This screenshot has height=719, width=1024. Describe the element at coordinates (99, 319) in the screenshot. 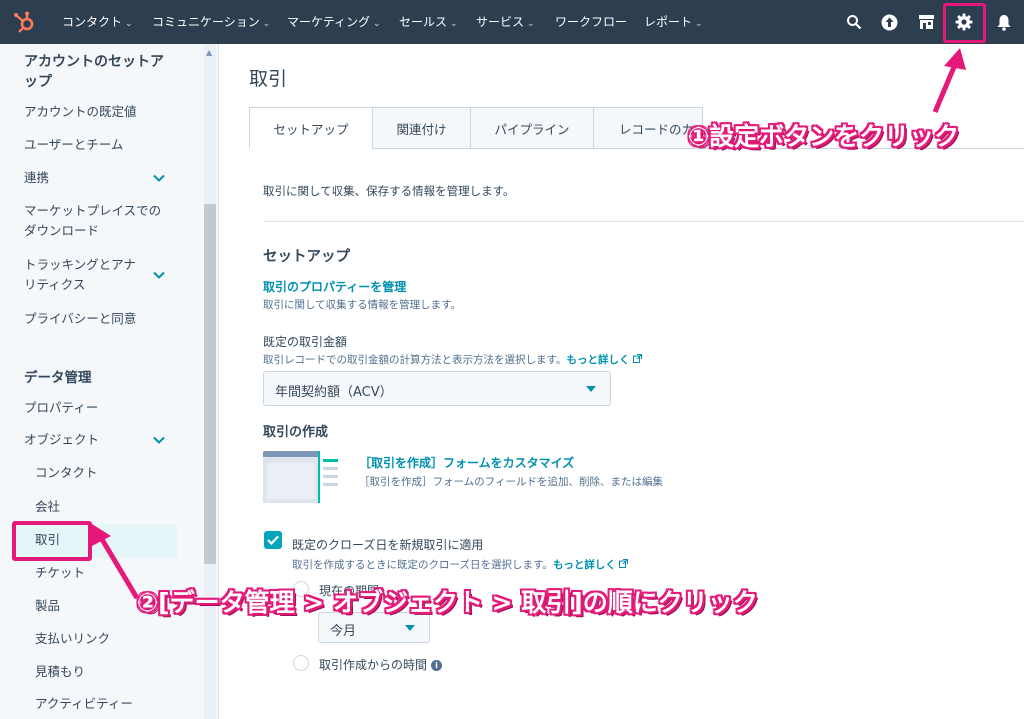

I see `sidebar-item-privacy-consent: プライバシーと同意` at that location.